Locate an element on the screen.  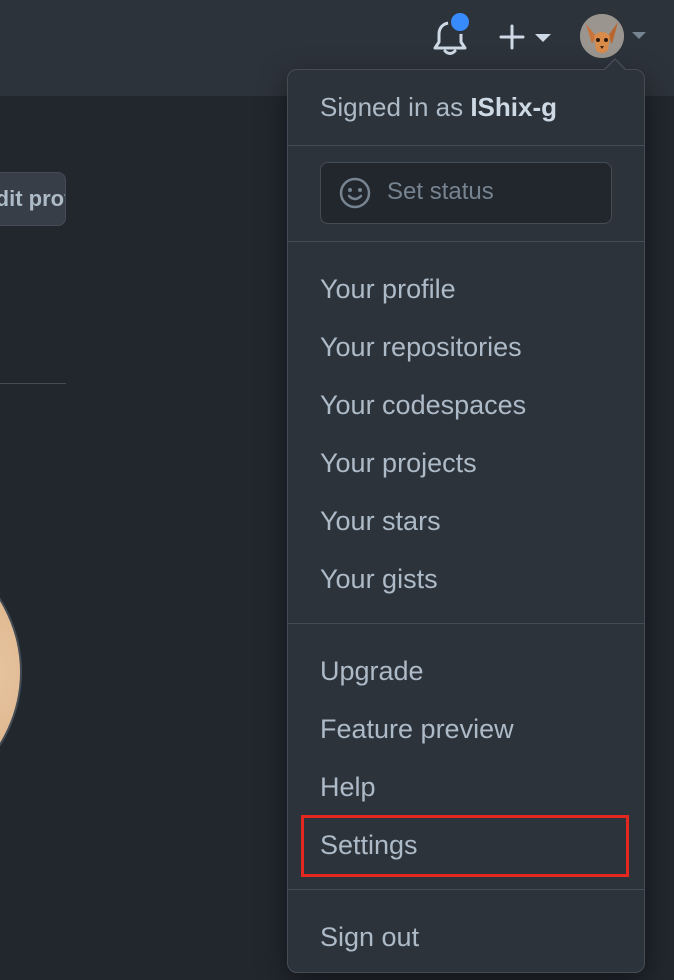
profile-avatar is located at coordinates (11, 672).